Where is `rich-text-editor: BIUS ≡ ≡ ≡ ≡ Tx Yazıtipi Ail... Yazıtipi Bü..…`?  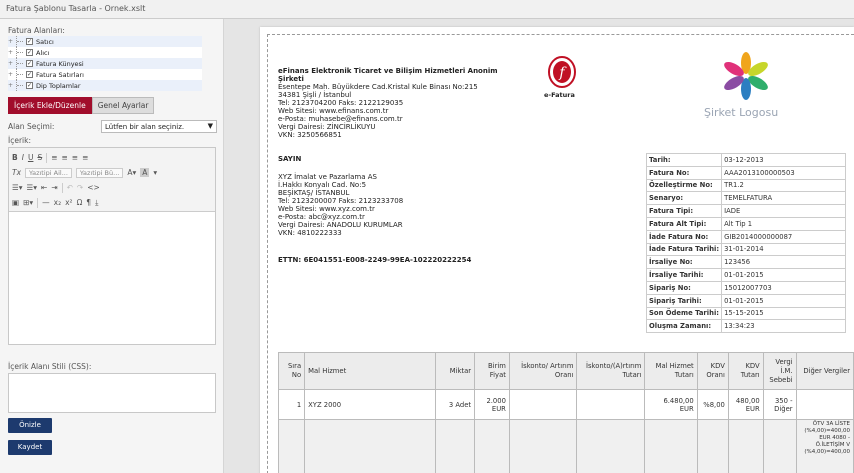 rich-text-editor: BIUS ≡ ≡ ≡ ≡ Tx Yazıtipi Ail... Yazıtipi Bü..… is located at coordinates (112, 246).